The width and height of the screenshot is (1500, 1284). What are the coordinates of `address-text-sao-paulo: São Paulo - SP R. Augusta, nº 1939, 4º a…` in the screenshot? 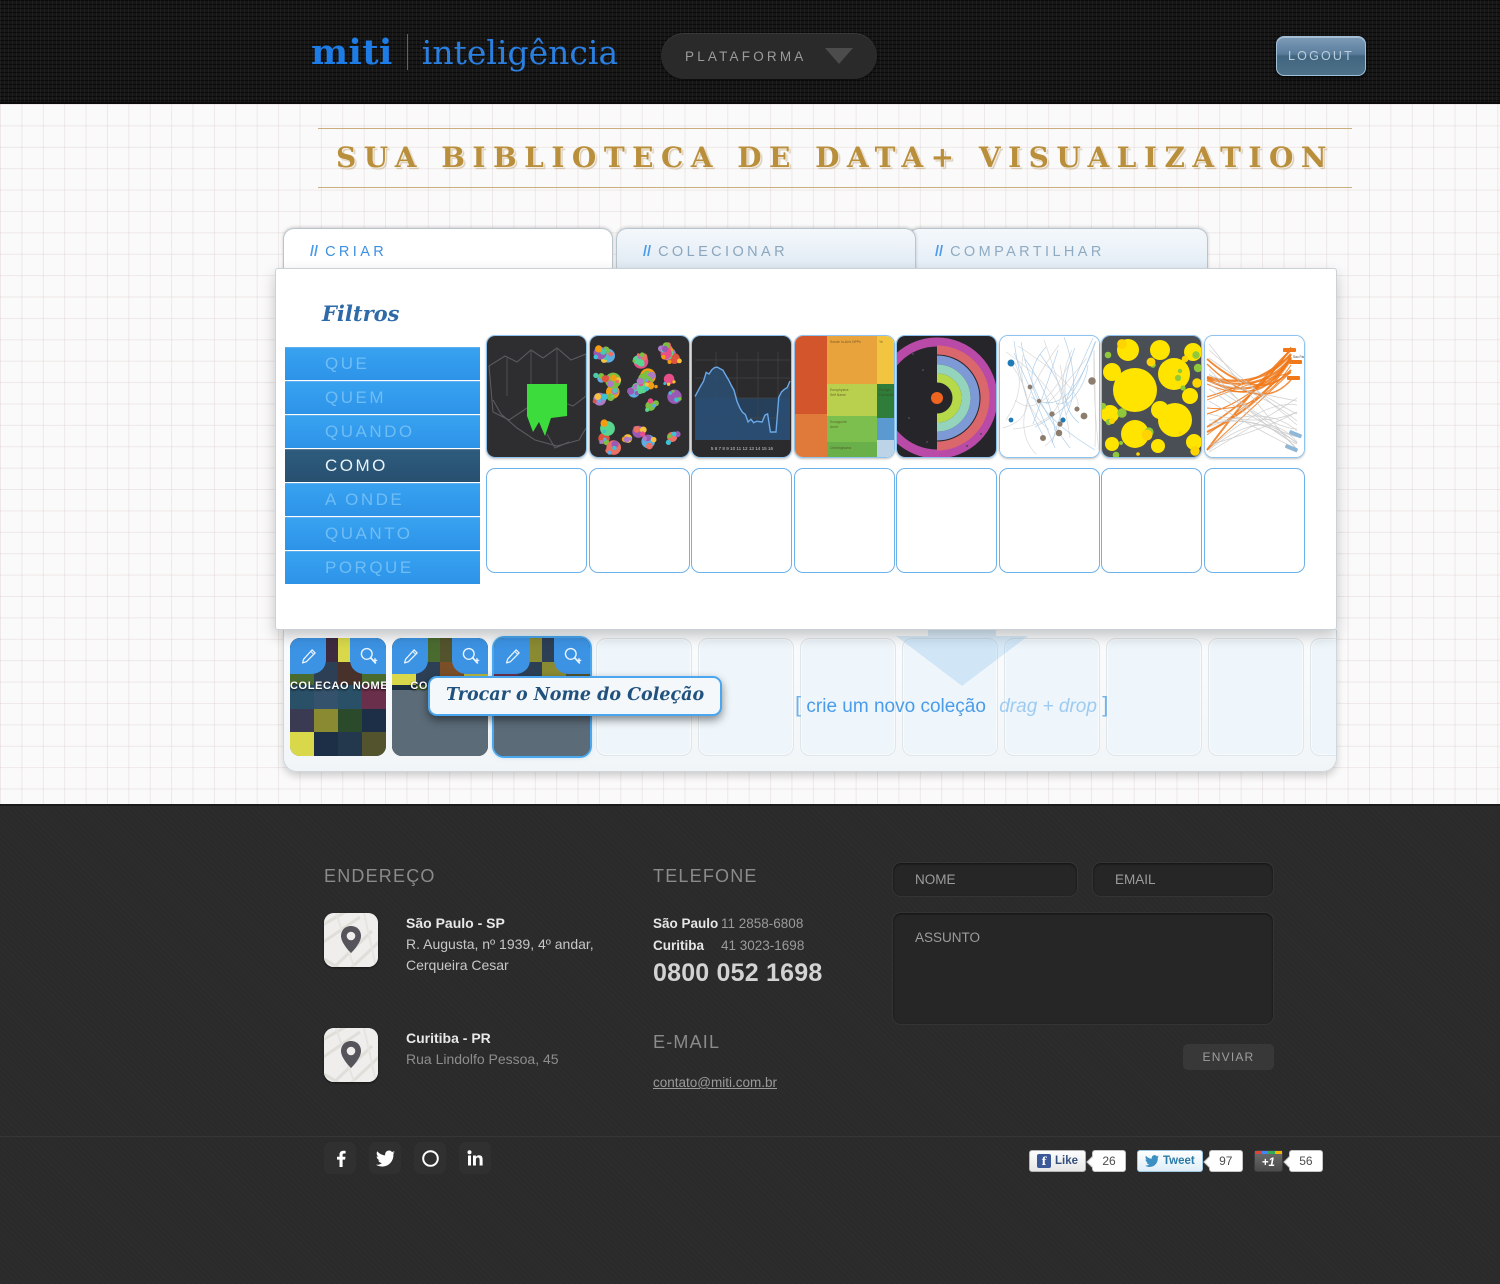 It's located at (500, 944).